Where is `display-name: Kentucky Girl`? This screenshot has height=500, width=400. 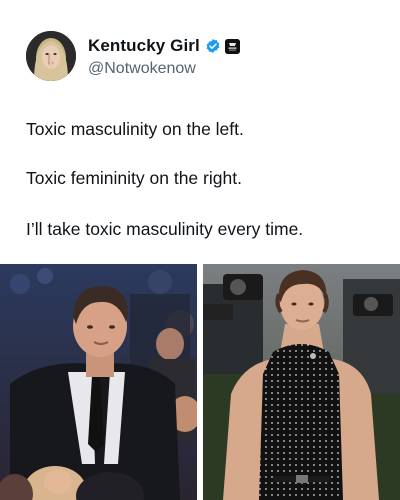 display-name: Kentucky Girl is located at coordinates (144, 46).